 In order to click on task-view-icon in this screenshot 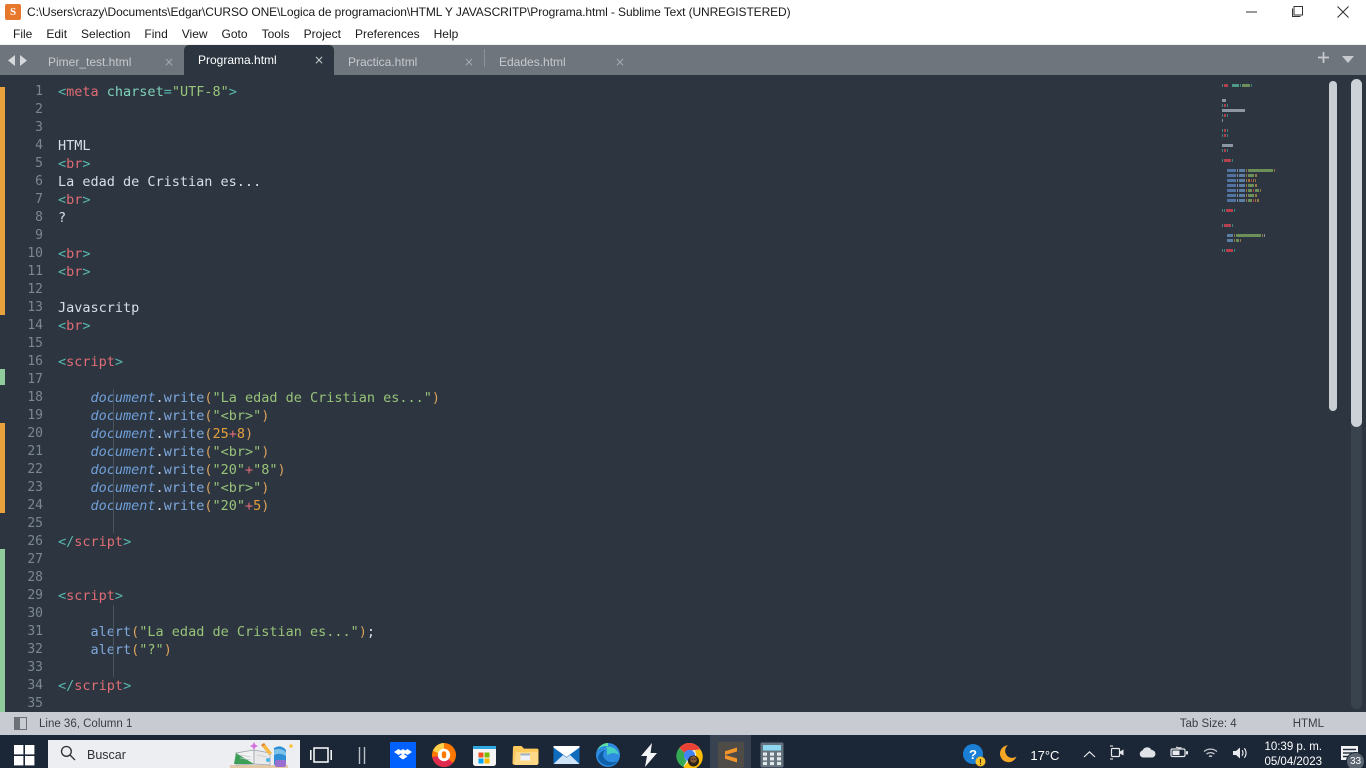, I will do `click(320, 751)`.